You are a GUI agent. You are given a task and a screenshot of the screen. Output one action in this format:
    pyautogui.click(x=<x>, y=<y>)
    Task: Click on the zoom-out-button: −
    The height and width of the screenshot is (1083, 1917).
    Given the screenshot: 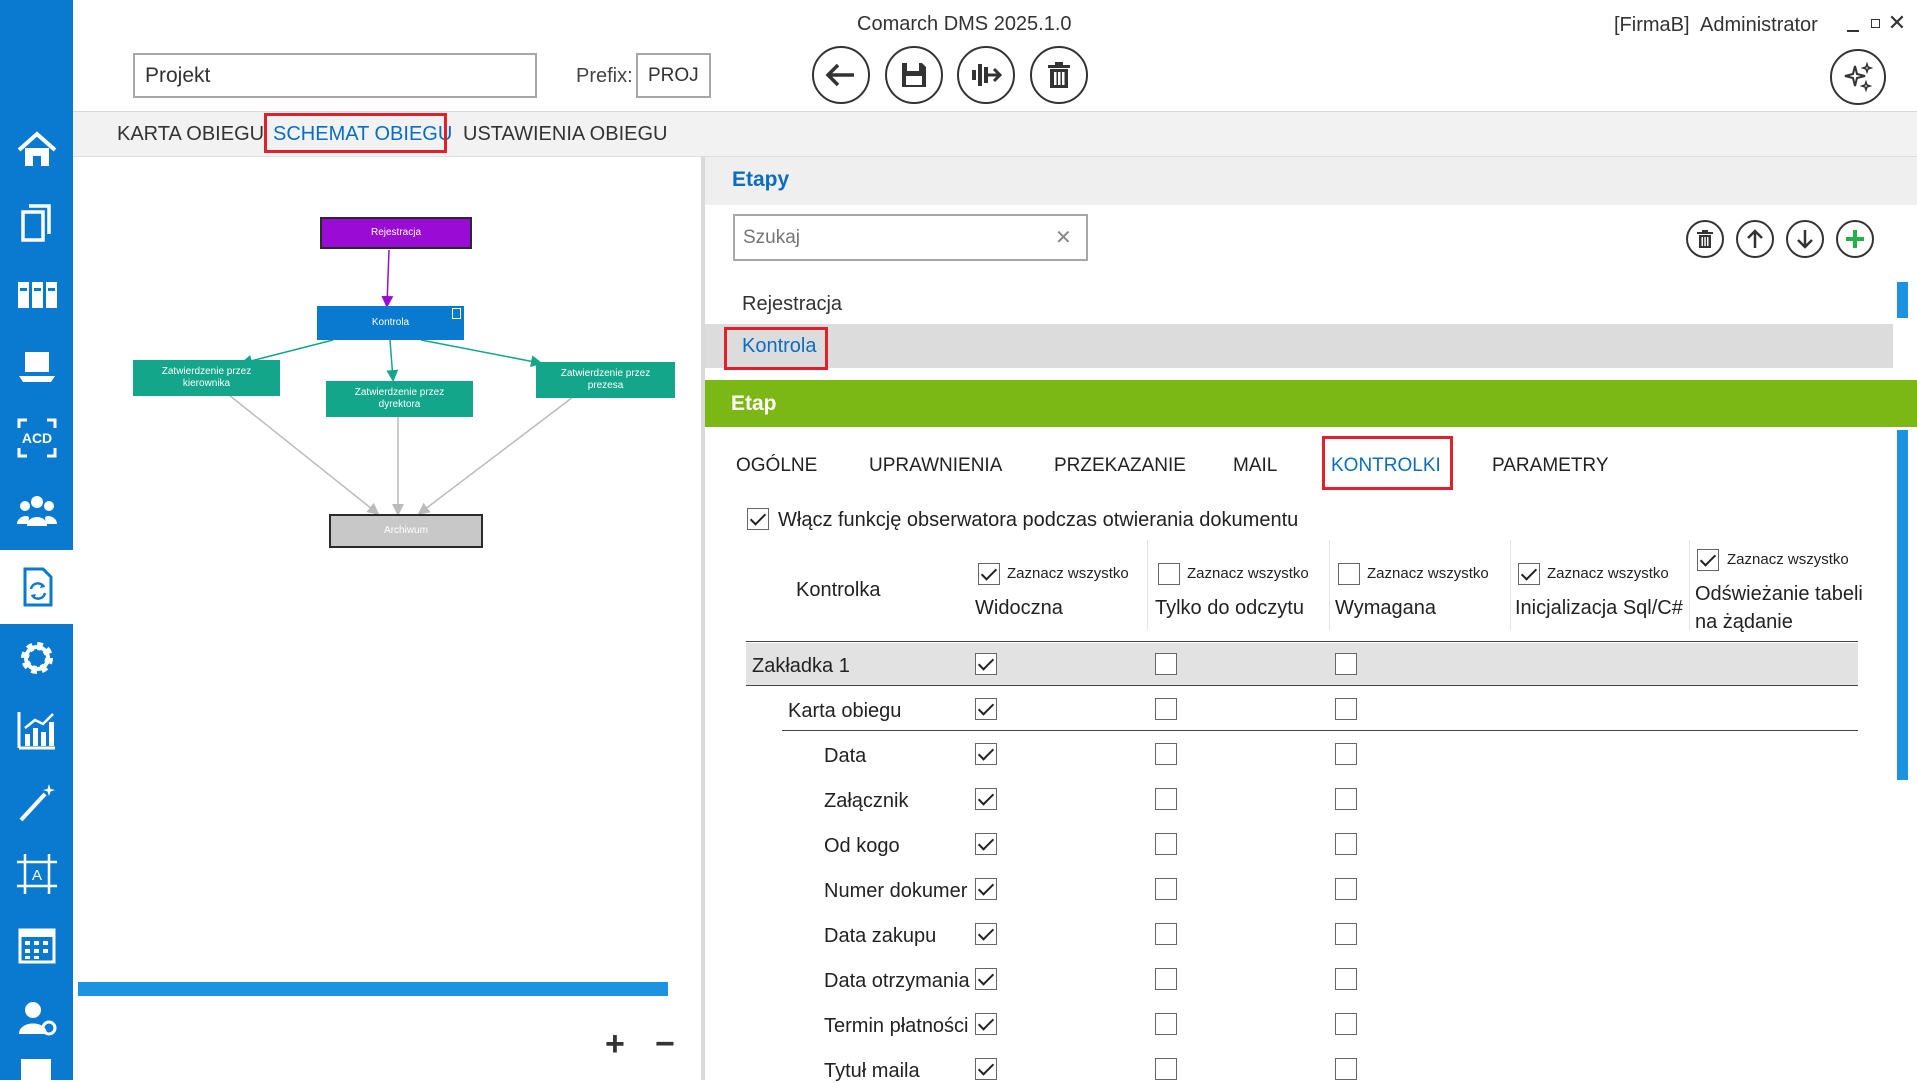 What is the action you would take?
    pyautogui.click(x=665, y=1044)
    